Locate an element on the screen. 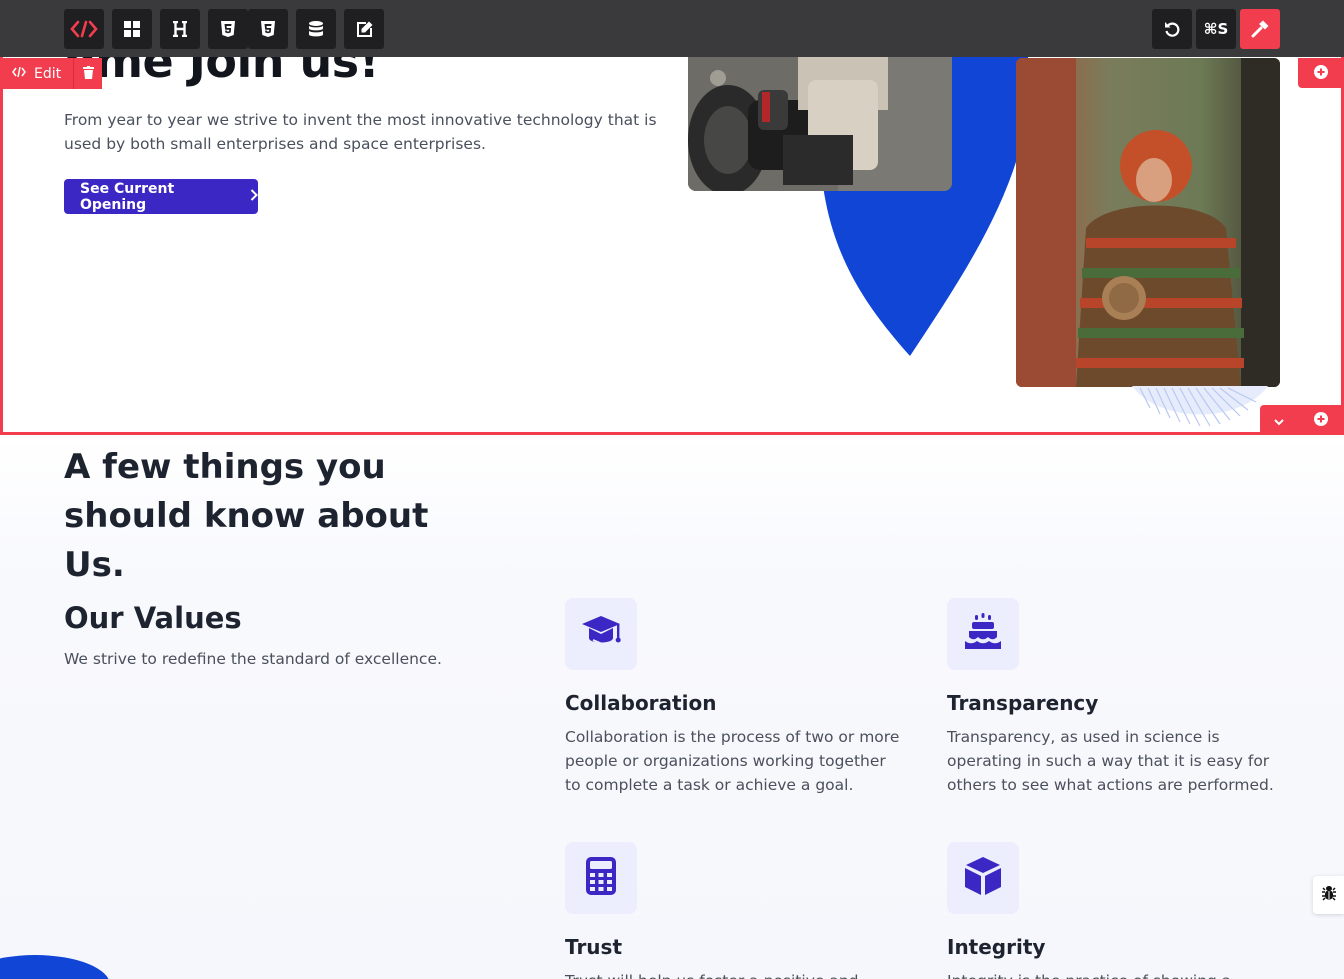  bug-icon is located at coordinates (1329, 895).